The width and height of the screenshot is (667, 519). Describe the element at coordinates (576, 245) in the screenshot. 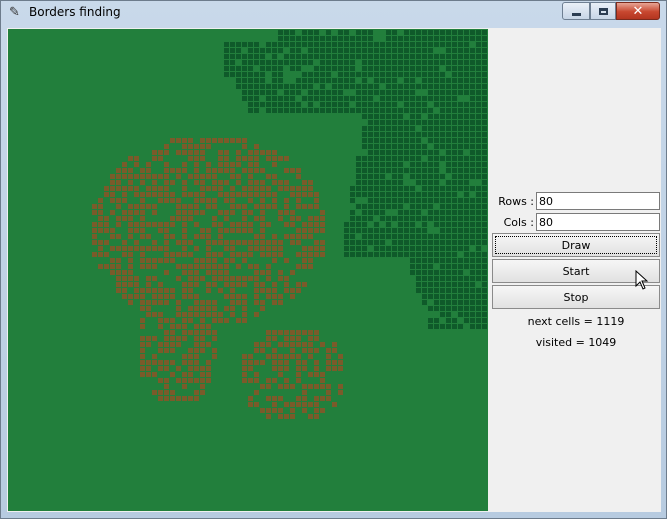

I see `draw-button: Draw` at that location.